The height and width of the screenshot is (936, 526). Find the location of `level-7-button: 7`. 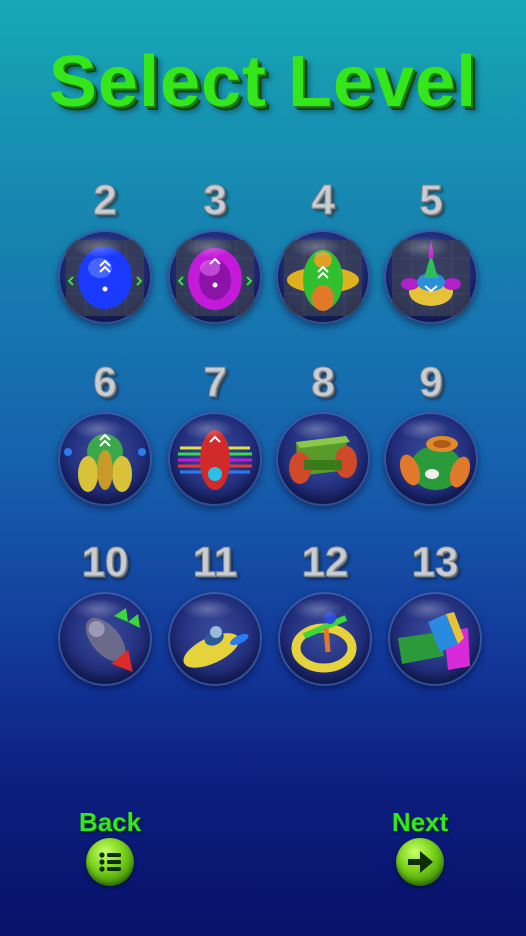

level-7-button: 7 is located at coordinates (215, 439).